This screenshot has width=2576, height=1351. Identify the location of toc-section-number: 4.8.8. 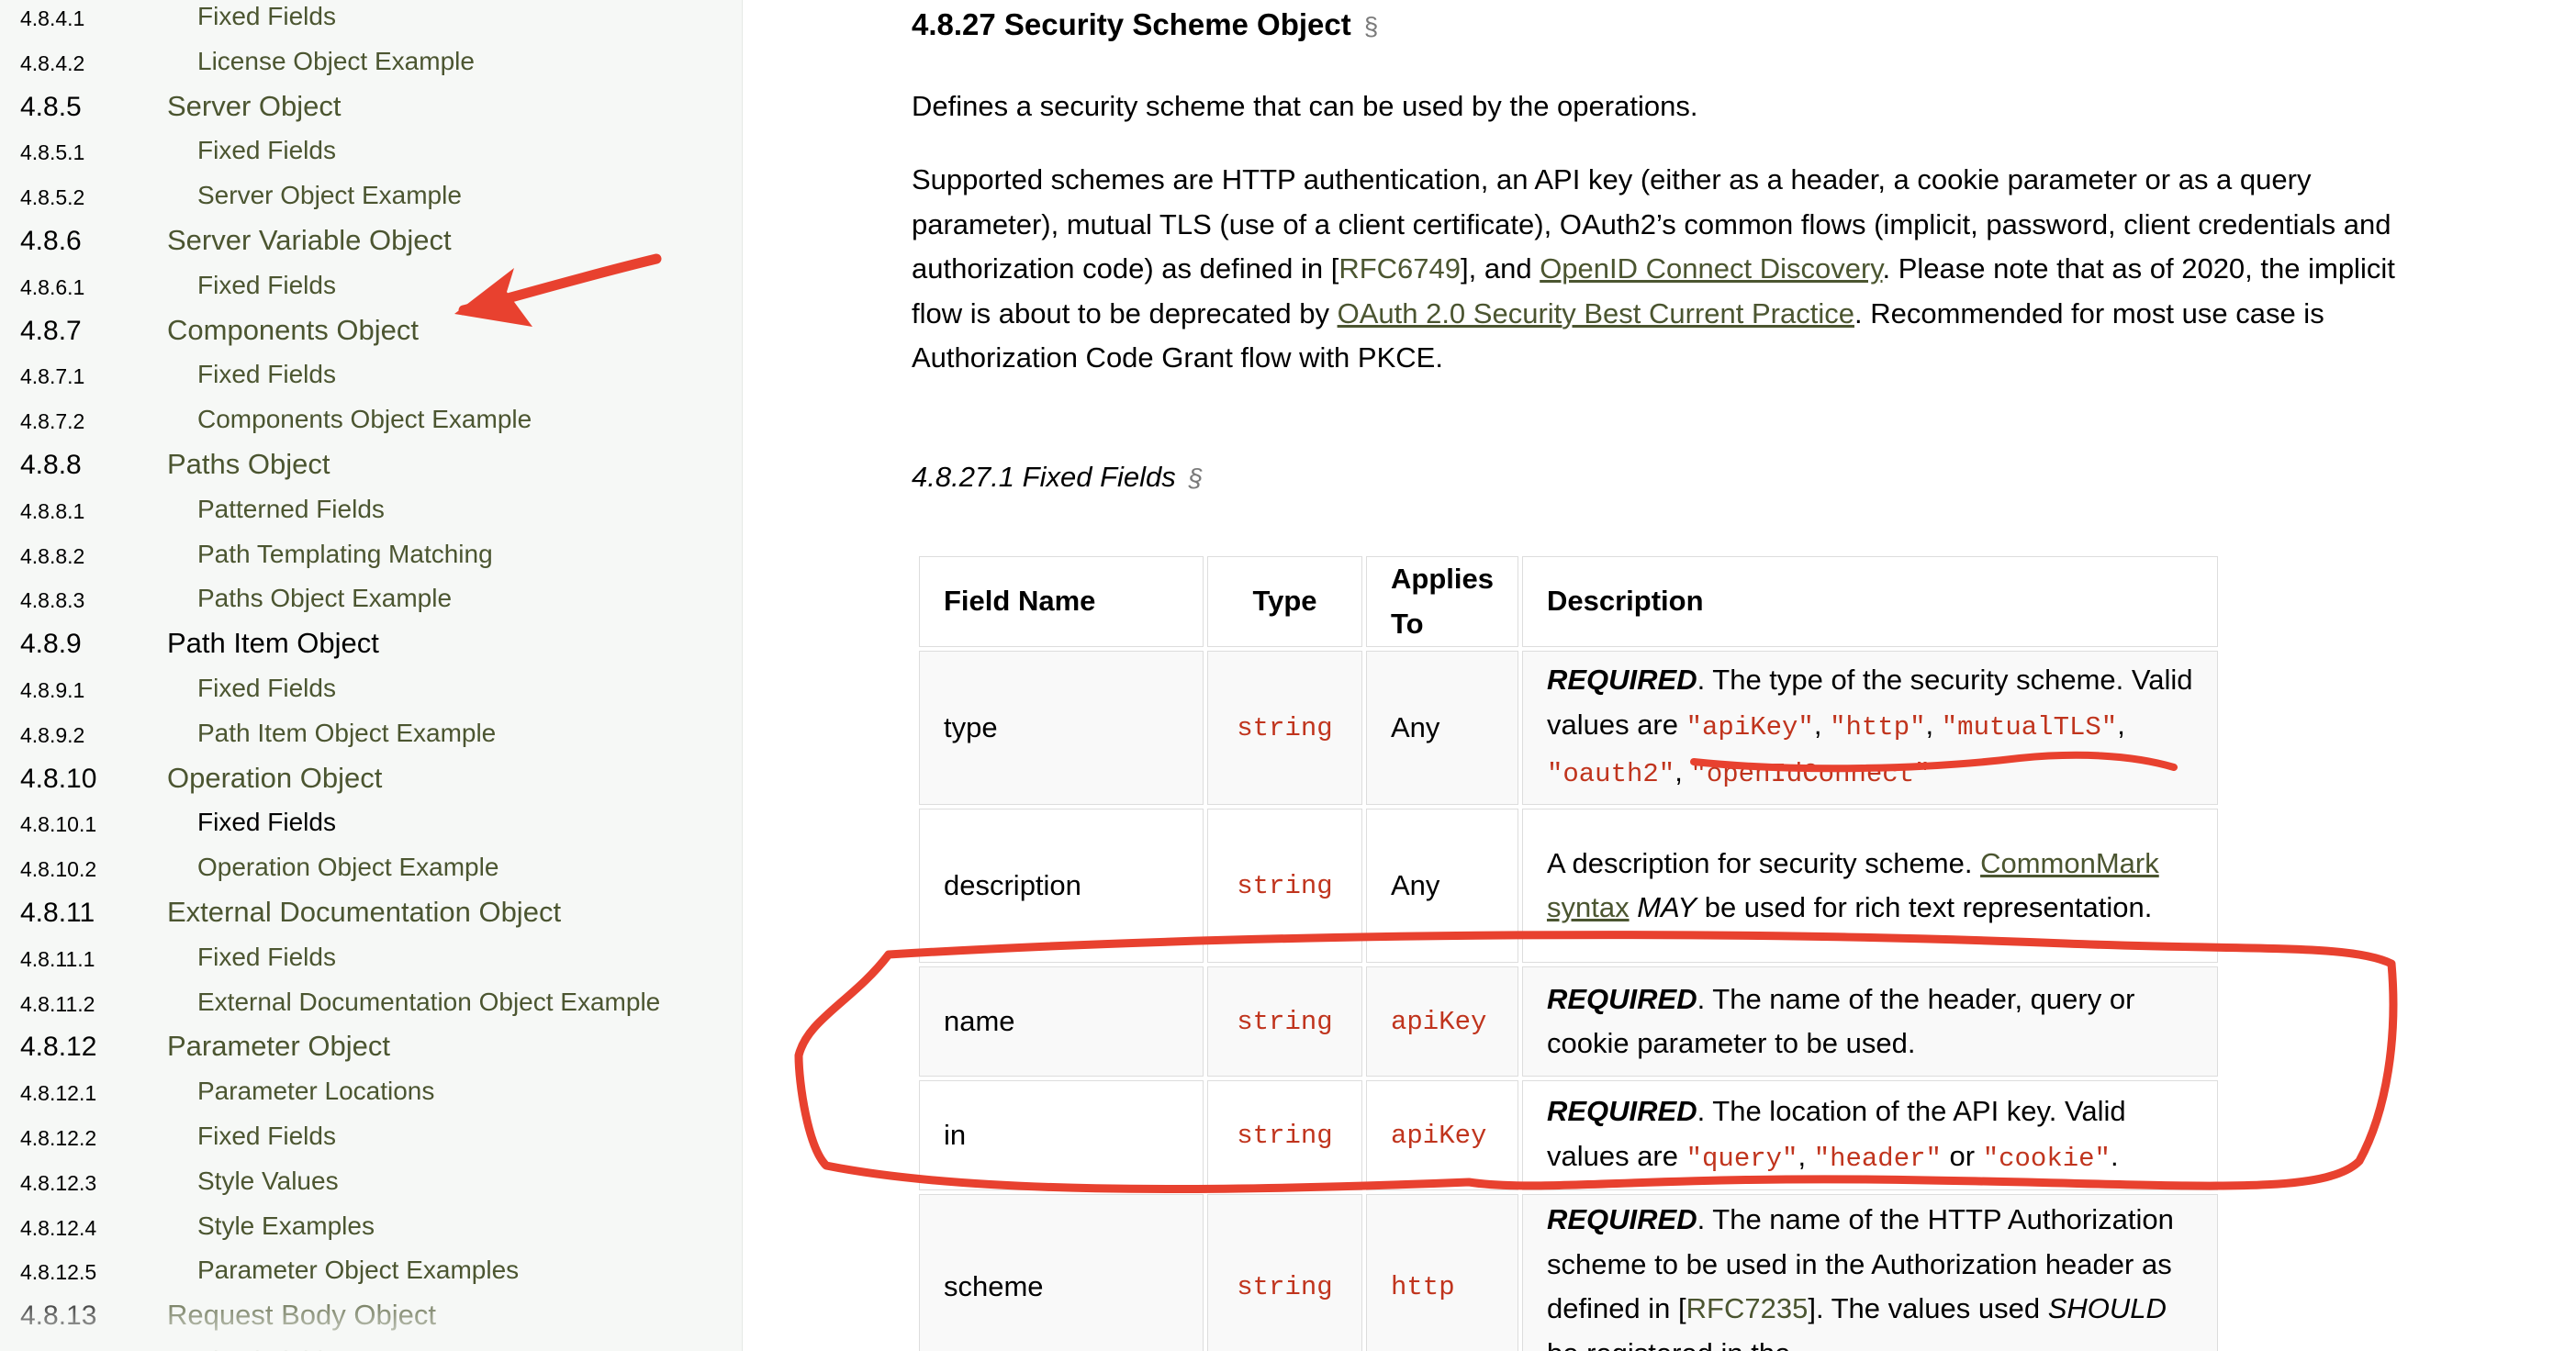
(51, 465).